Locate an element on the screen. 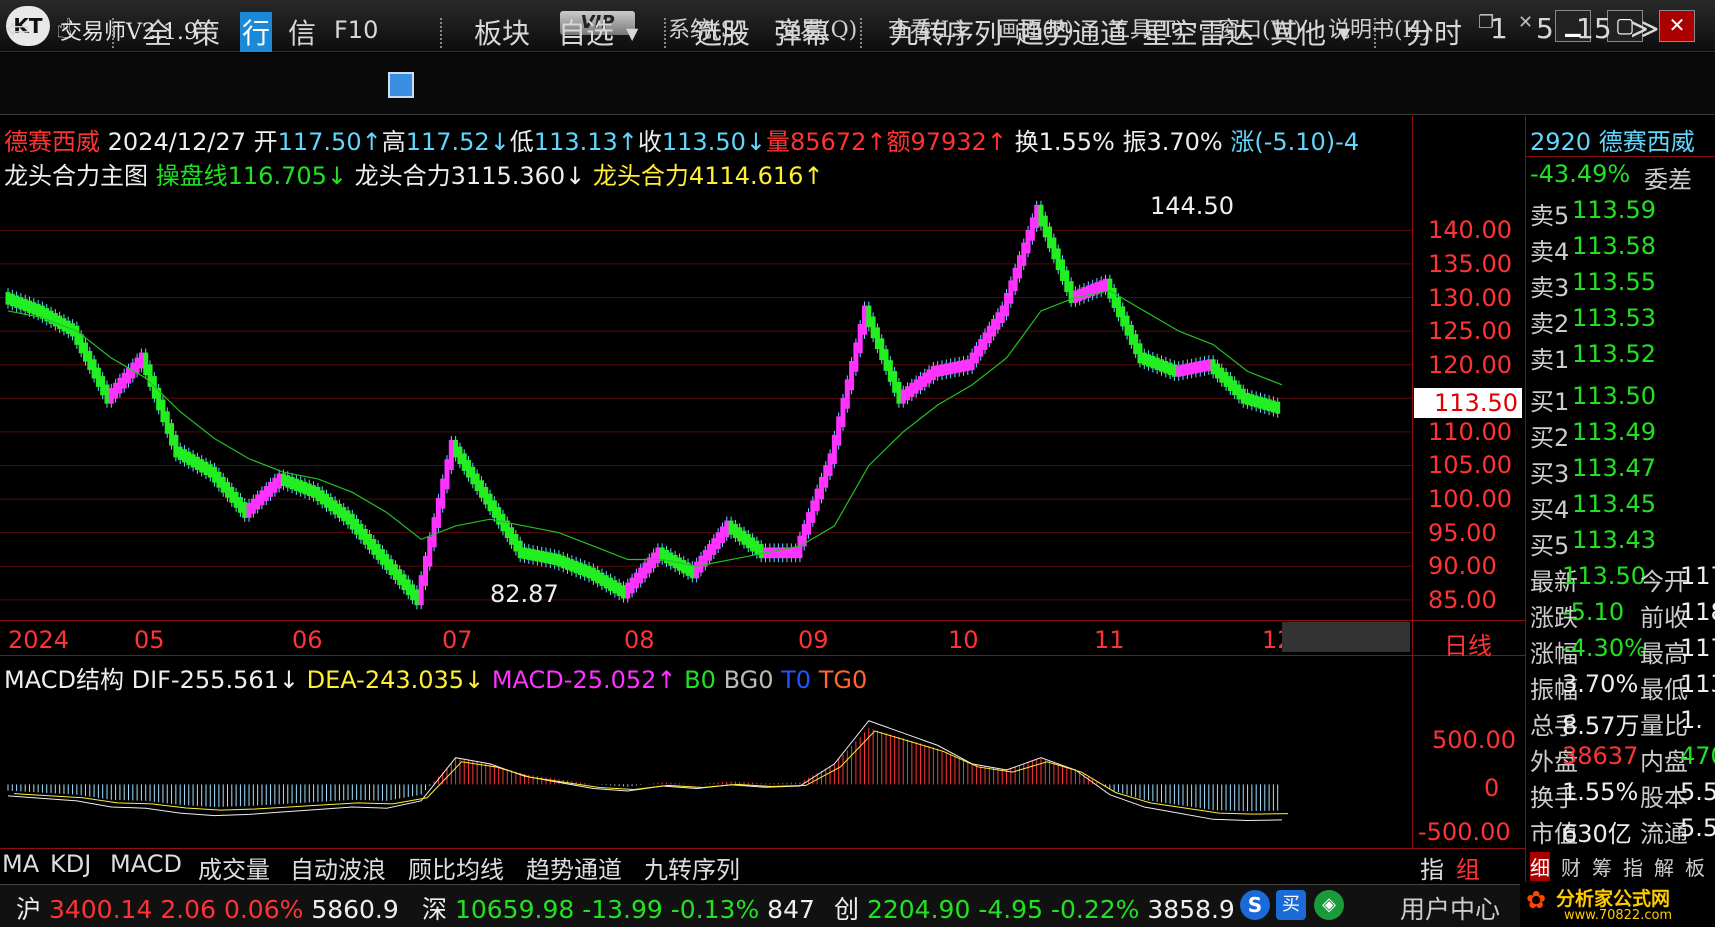 The image size is (1715, 927). tb-f10: F10 is located at coordinates (356, 30).